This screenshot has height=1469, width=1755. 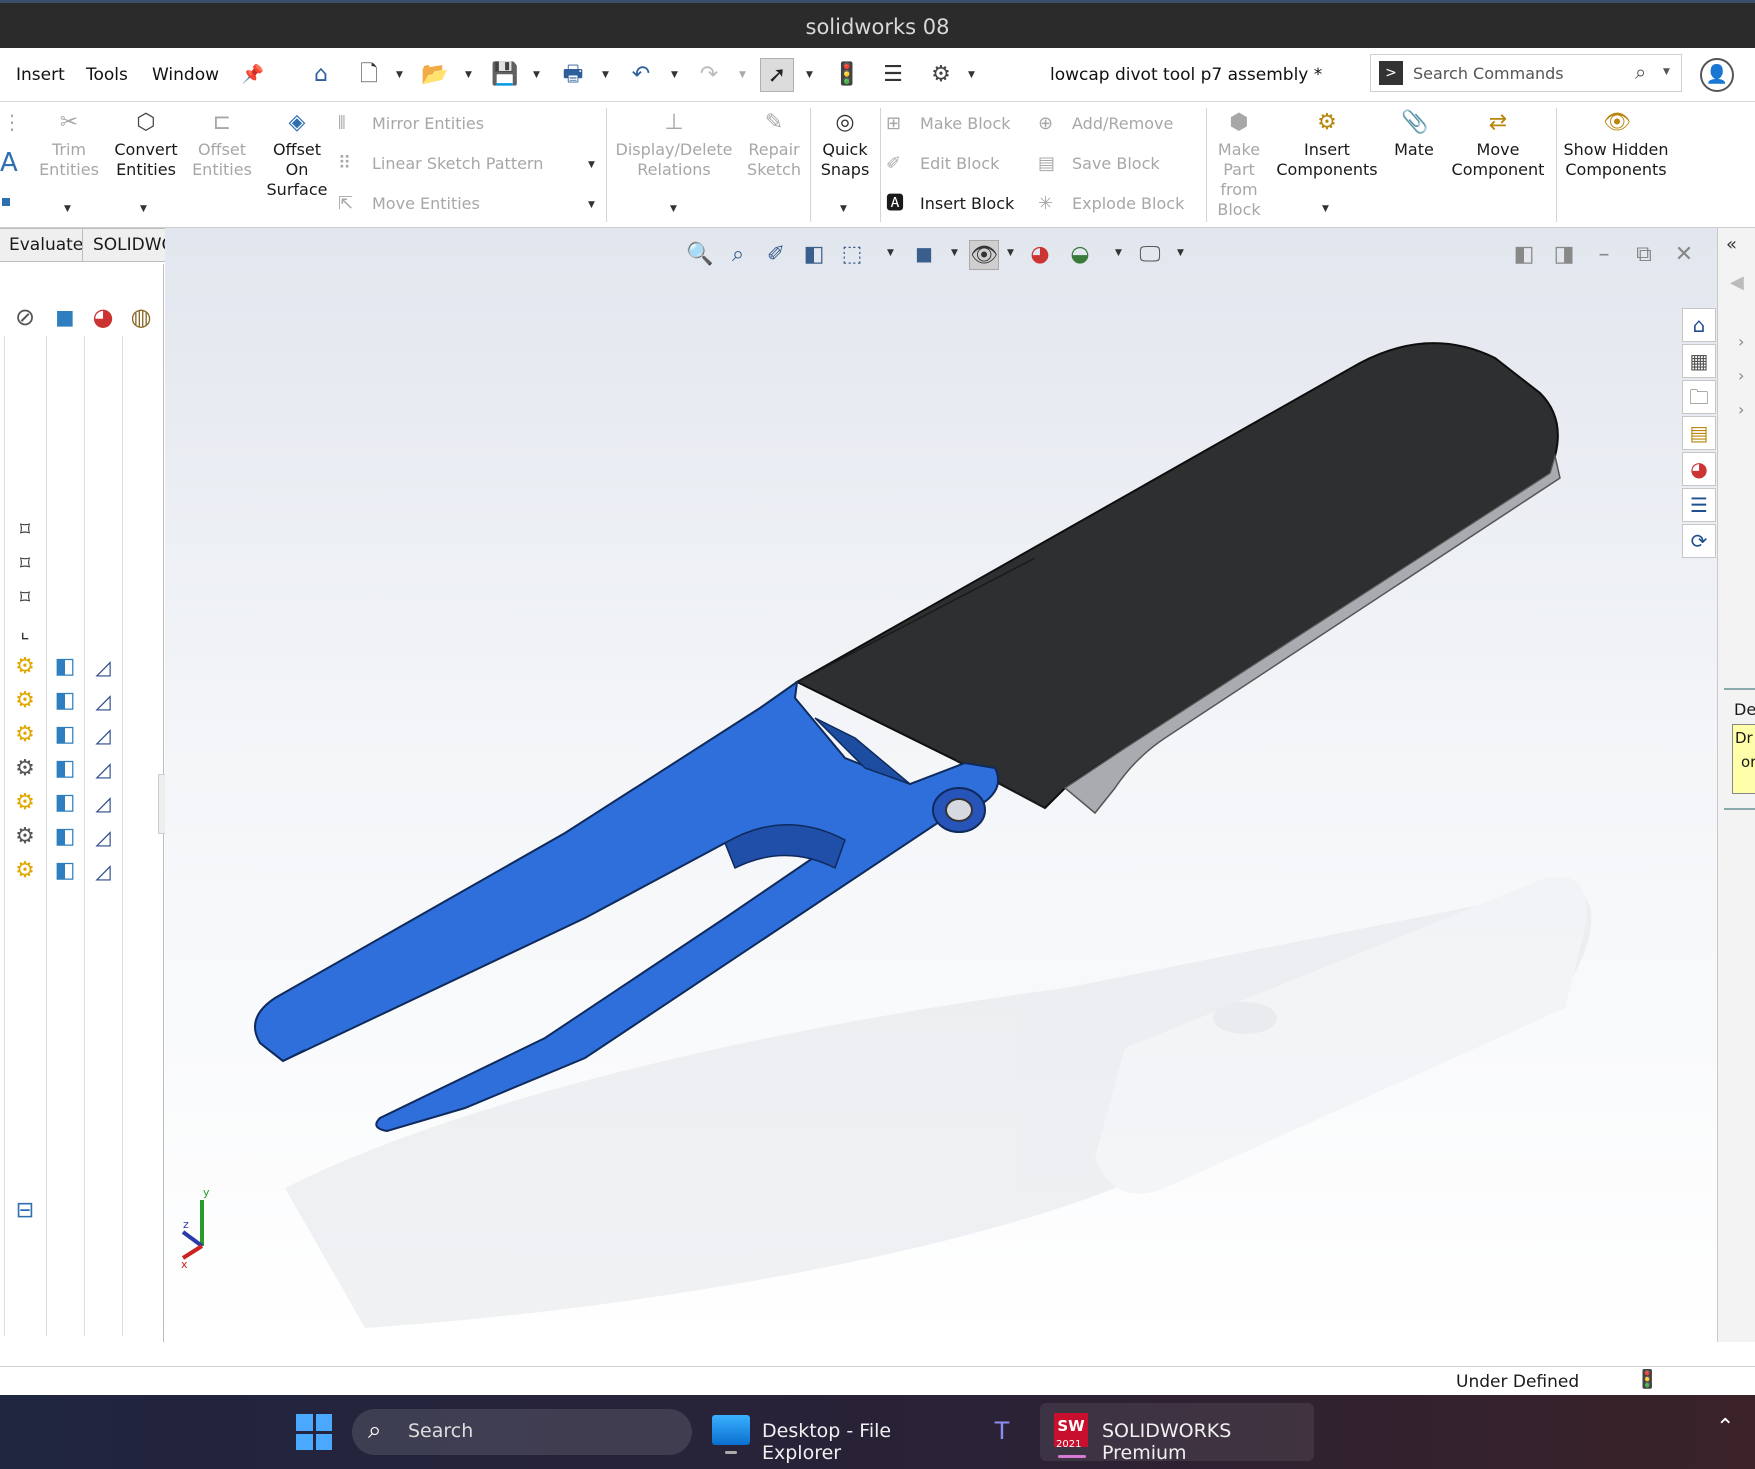 What do you see at coordinates (573, 75) in the screenshot?
I see `print-icon: 🖶` at bounding box center [573, 75].